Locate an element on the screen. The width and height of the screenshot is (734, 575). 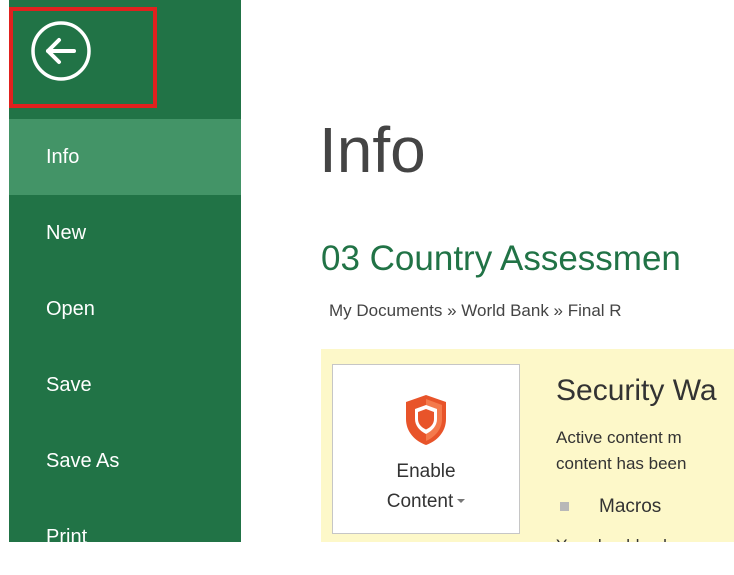
sidebar-item-label: Save As is located at coordinates (83, 461).